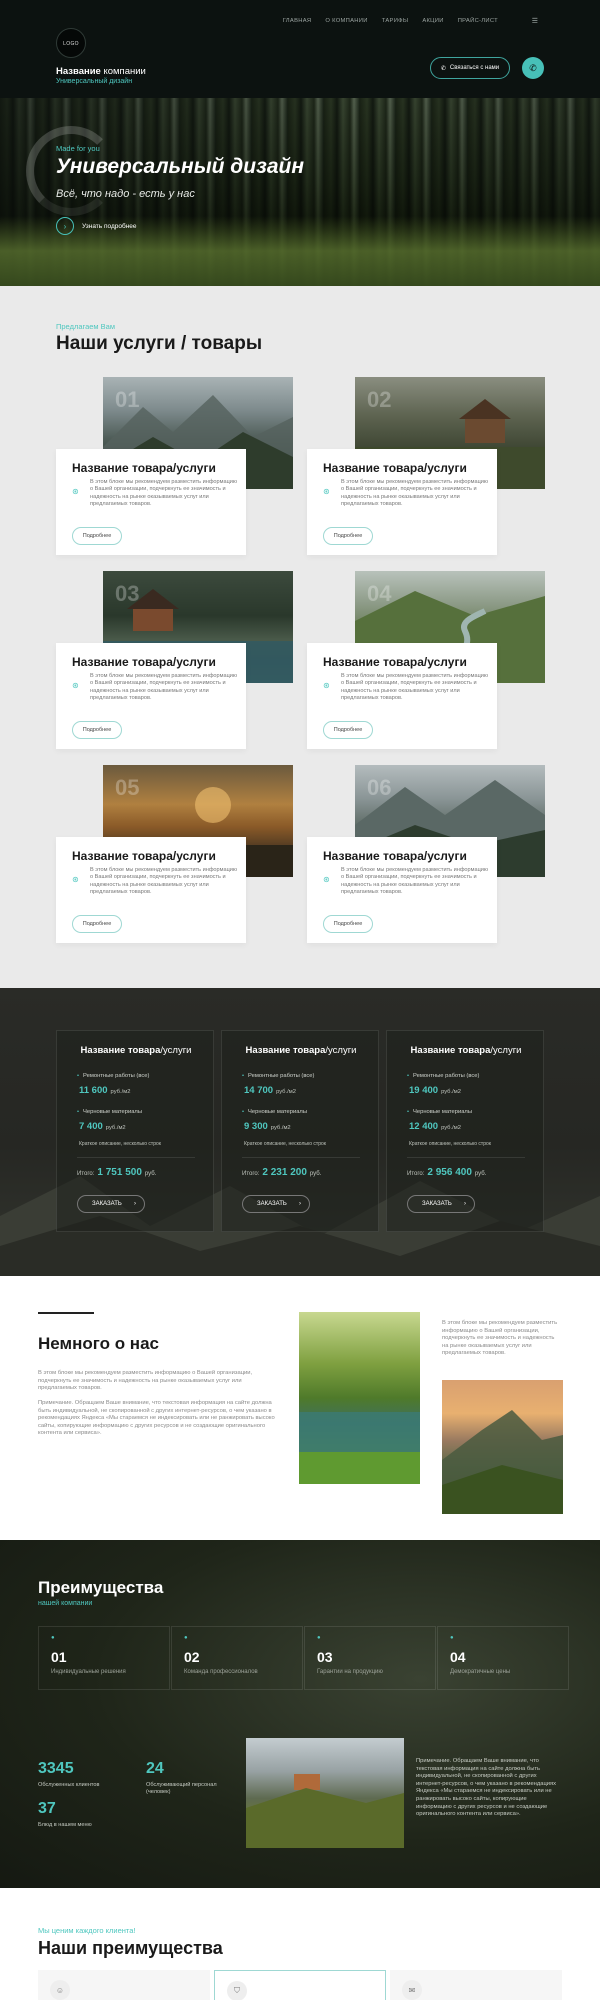  What do you see at coordinates (69, 1785) in the screenshot?
I see `stat-clients-label: Обслуженных клиентов` at bounding box center [69, 1785].